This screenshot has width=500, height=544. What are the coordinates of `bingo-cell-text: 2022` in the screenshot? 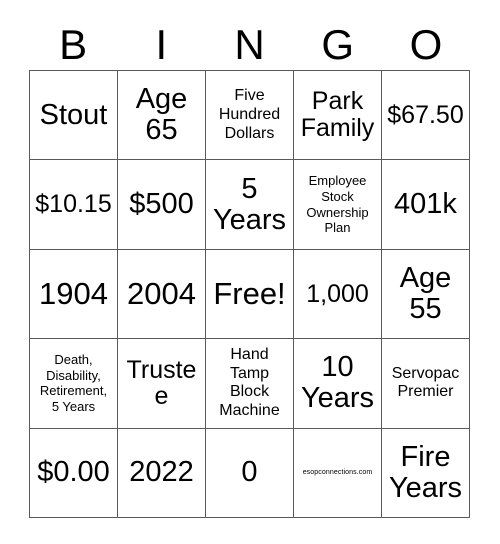 It's located at (161, 472).